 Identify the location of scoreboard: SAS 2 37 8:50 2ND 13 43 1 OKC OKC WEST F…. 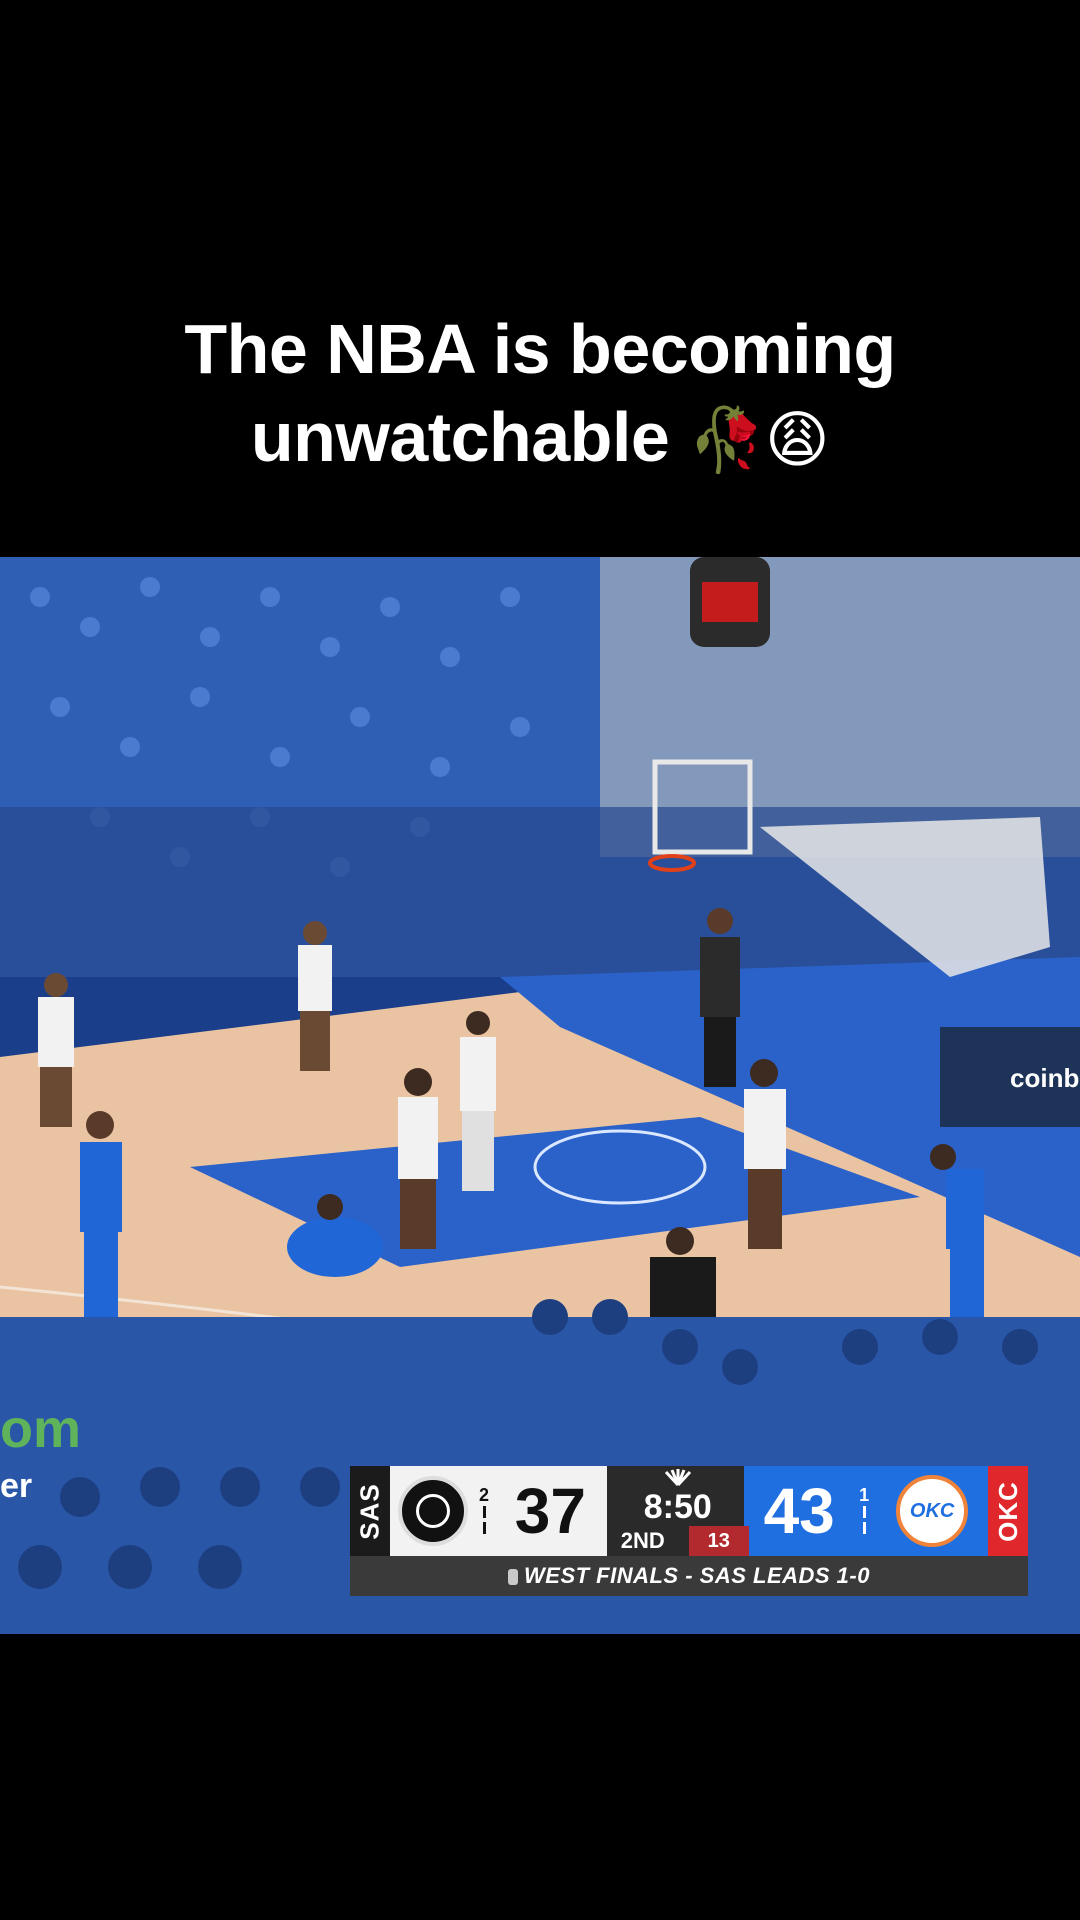
(689, 1533).